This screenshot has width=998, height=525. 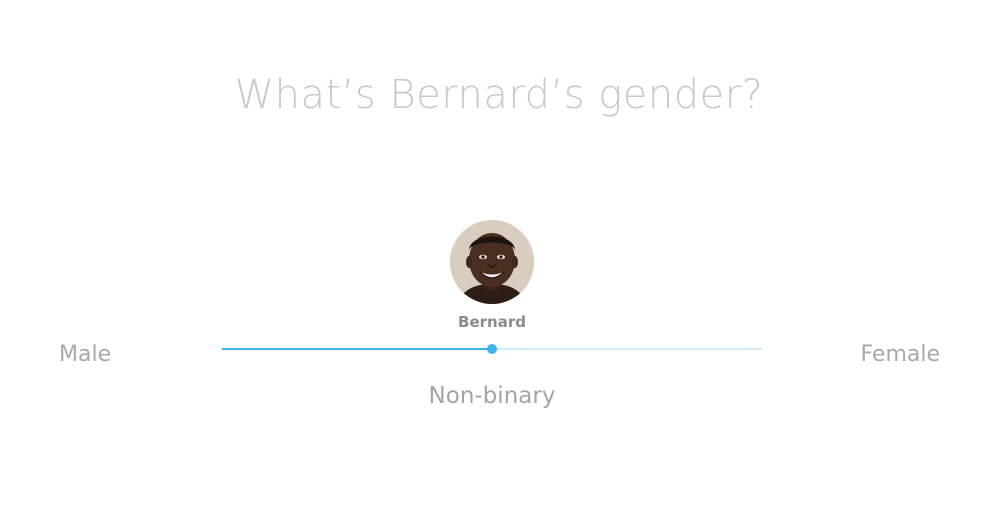 I want to click on slider-max-label: Female, so click(x=900, y=354).